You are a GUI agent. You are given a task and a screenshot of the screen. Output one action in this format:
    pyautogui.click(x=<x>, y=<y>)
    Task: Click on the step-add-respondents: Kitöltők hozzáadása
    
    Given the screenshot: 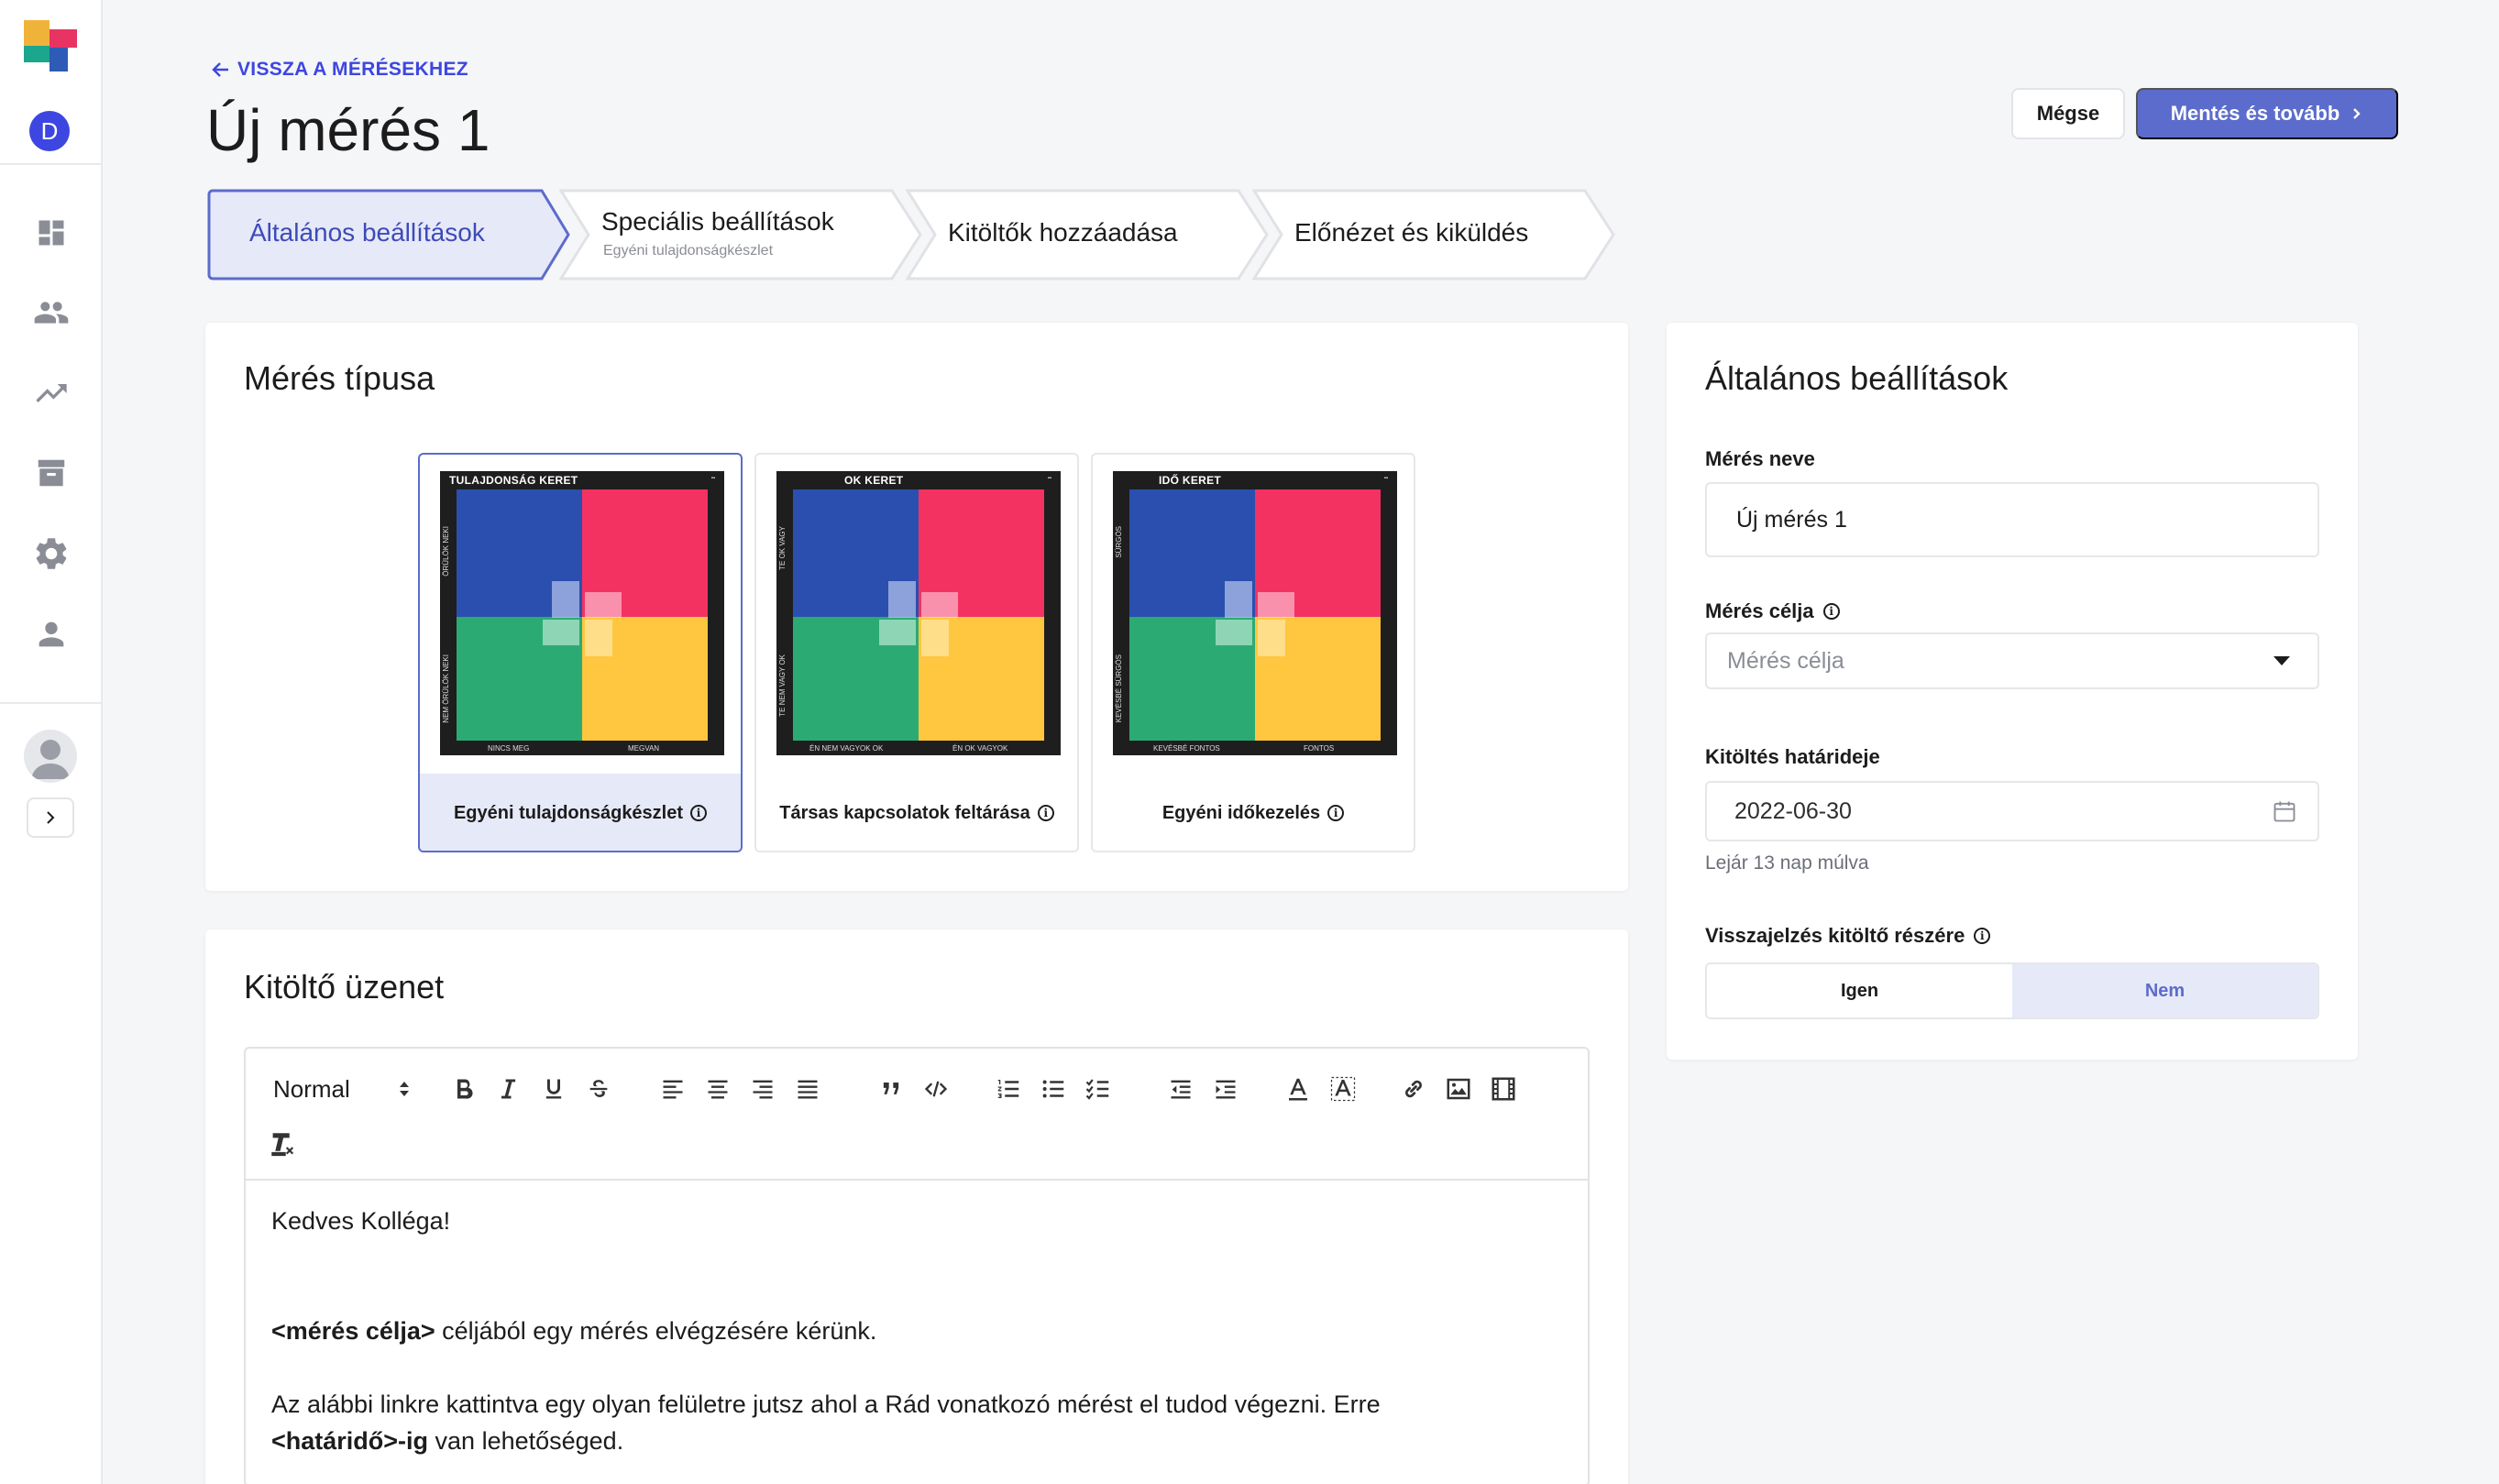 What is the action you would take?
    pyautogui.click(x=1088, y=234)
    